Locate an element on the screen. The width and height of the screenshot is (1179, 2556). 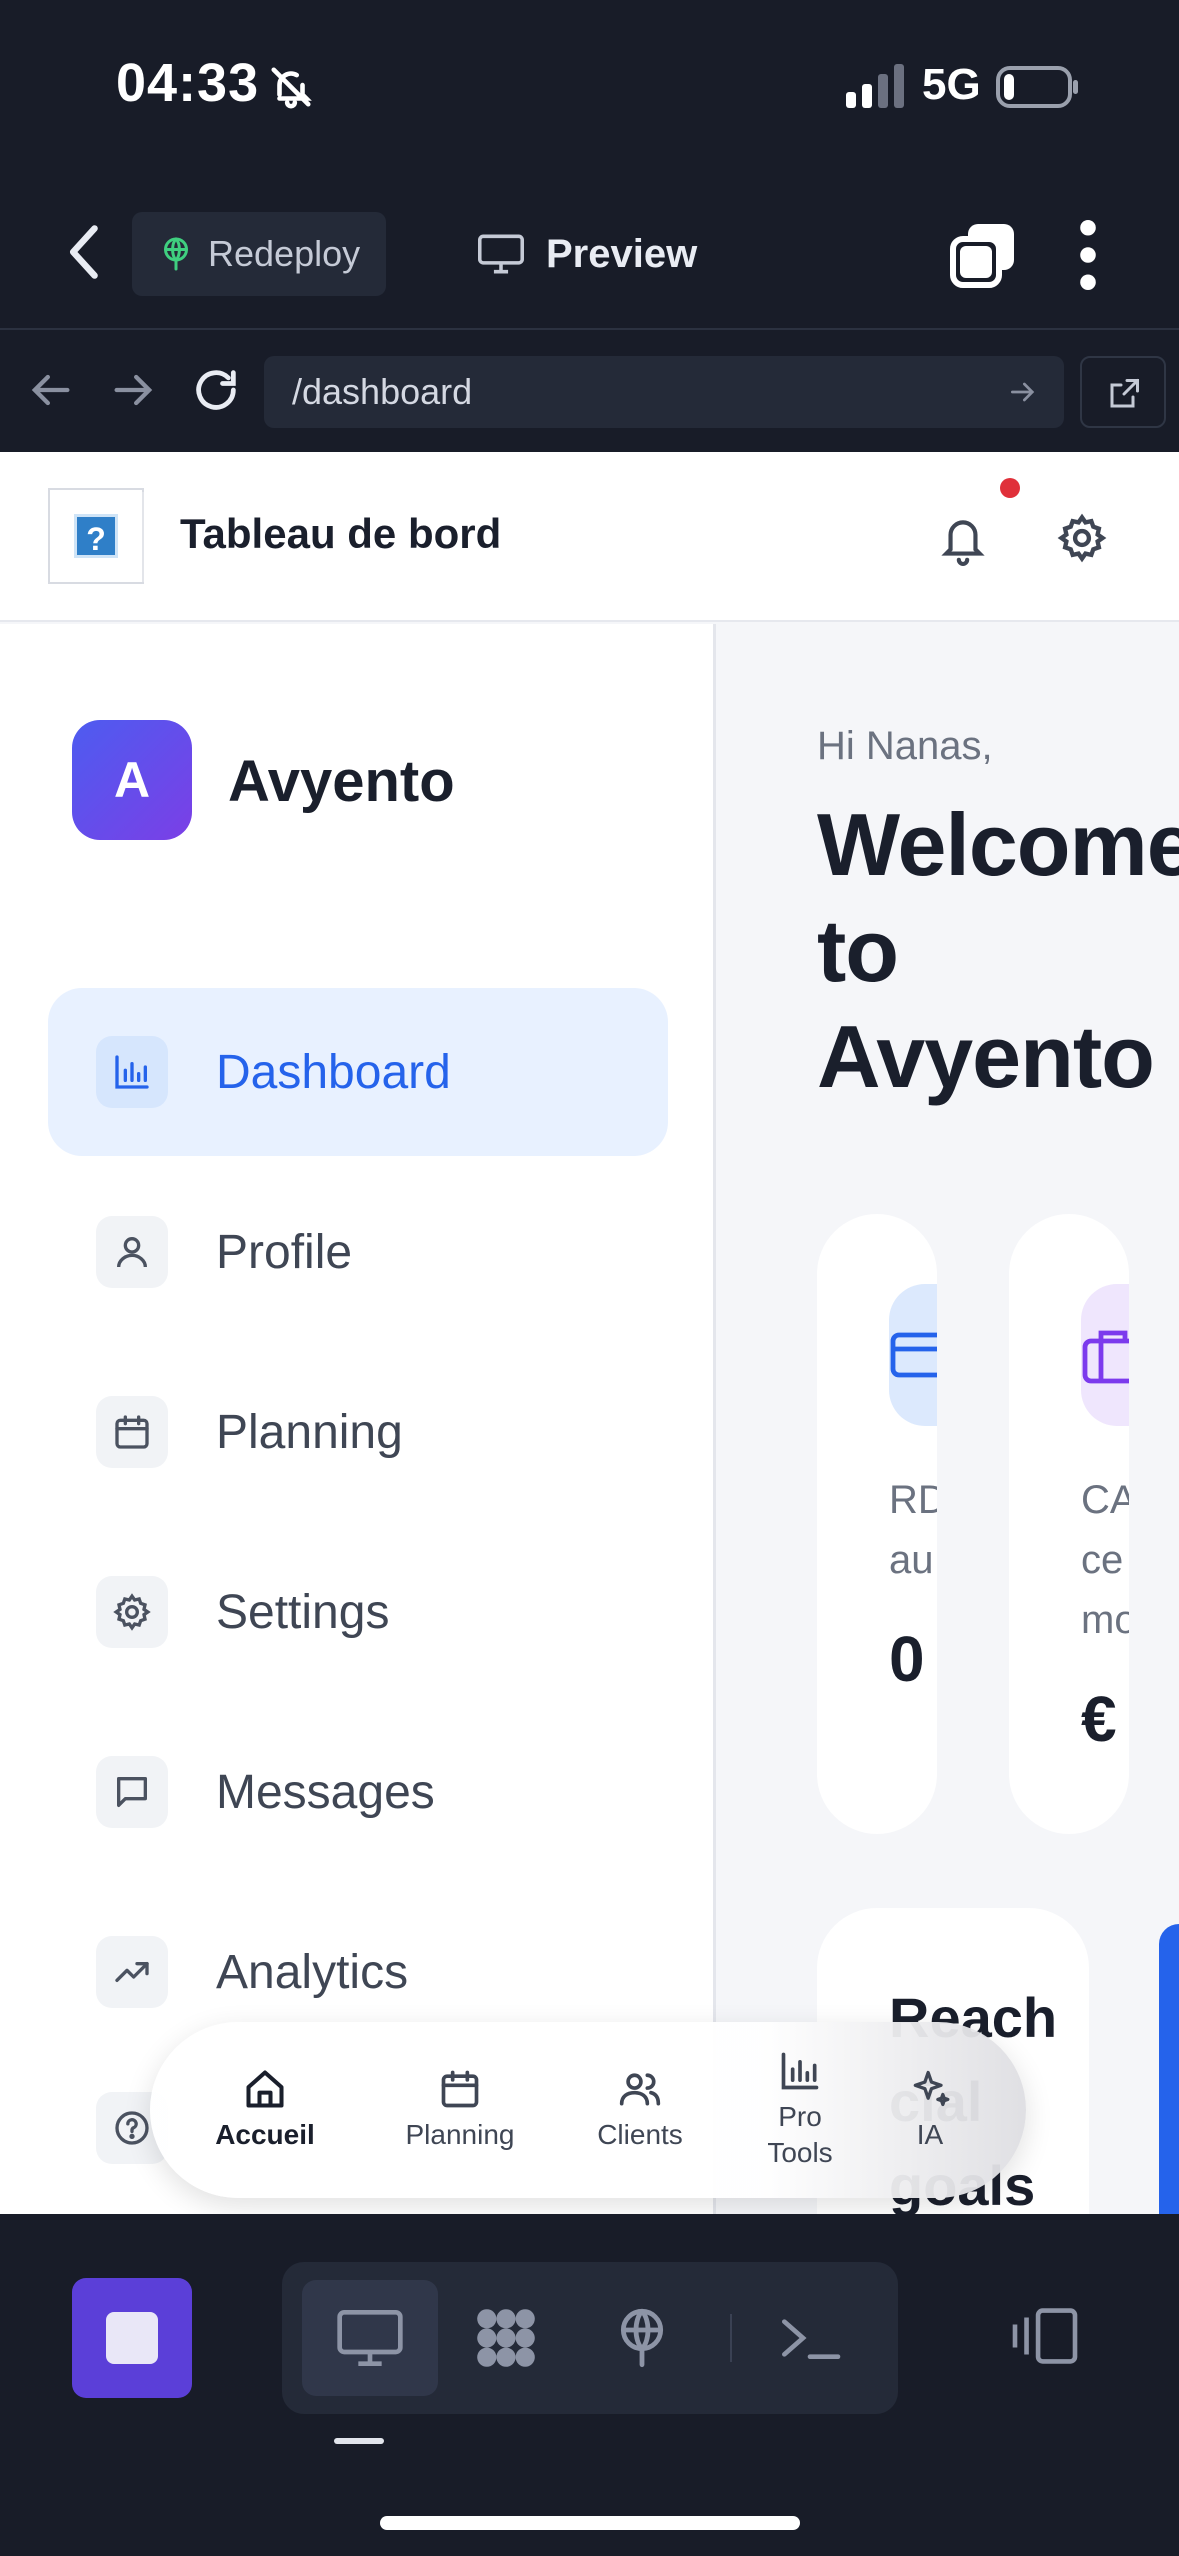
bottom-nav-label: Planning is located at coordinates (460, 2134).